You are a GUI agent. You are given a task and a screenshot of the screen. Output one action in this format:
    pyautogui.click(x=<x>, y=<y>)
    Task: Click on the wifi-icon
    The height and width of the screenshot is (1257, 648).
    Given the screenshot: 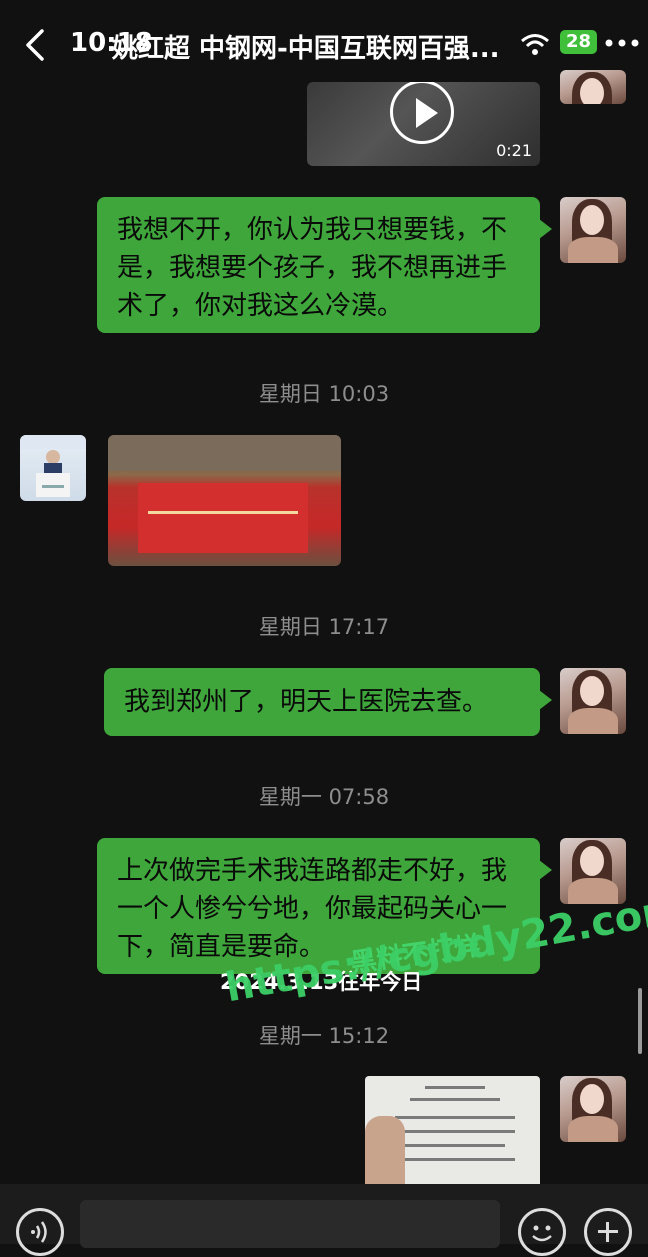 What is the action you would take?
    pyautogui.click(x=535, y=44)
    